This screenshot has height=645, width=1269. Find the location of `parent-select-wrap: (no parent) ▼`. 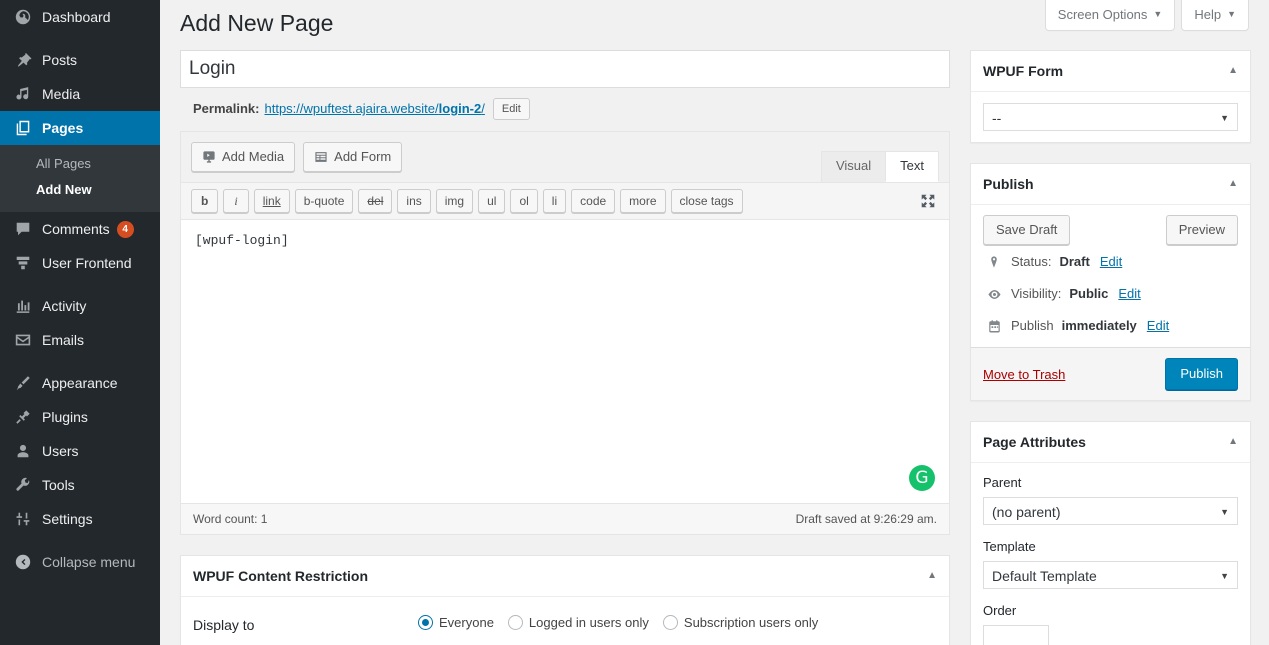

parent-select-wrap: (no parent) ▼ is located at coordinates (1110, 511).